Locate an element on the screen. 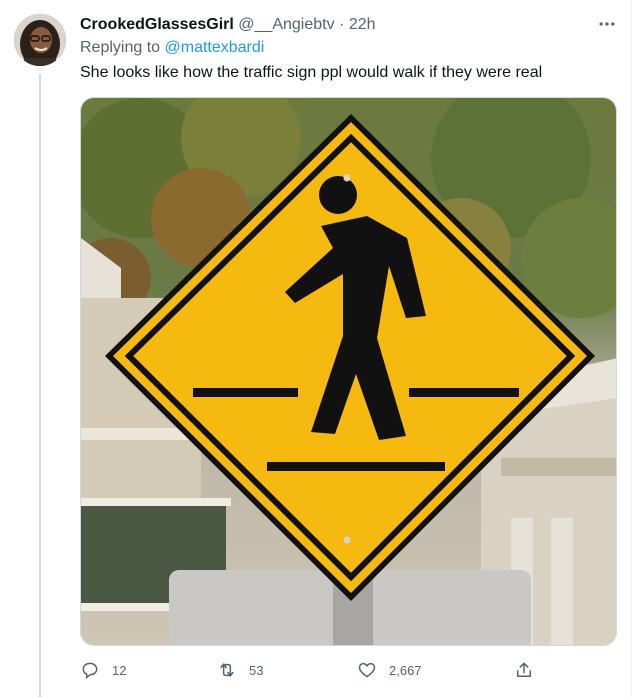 The image size is (634, 697). reply-icon is located at coordinates (90, 670).